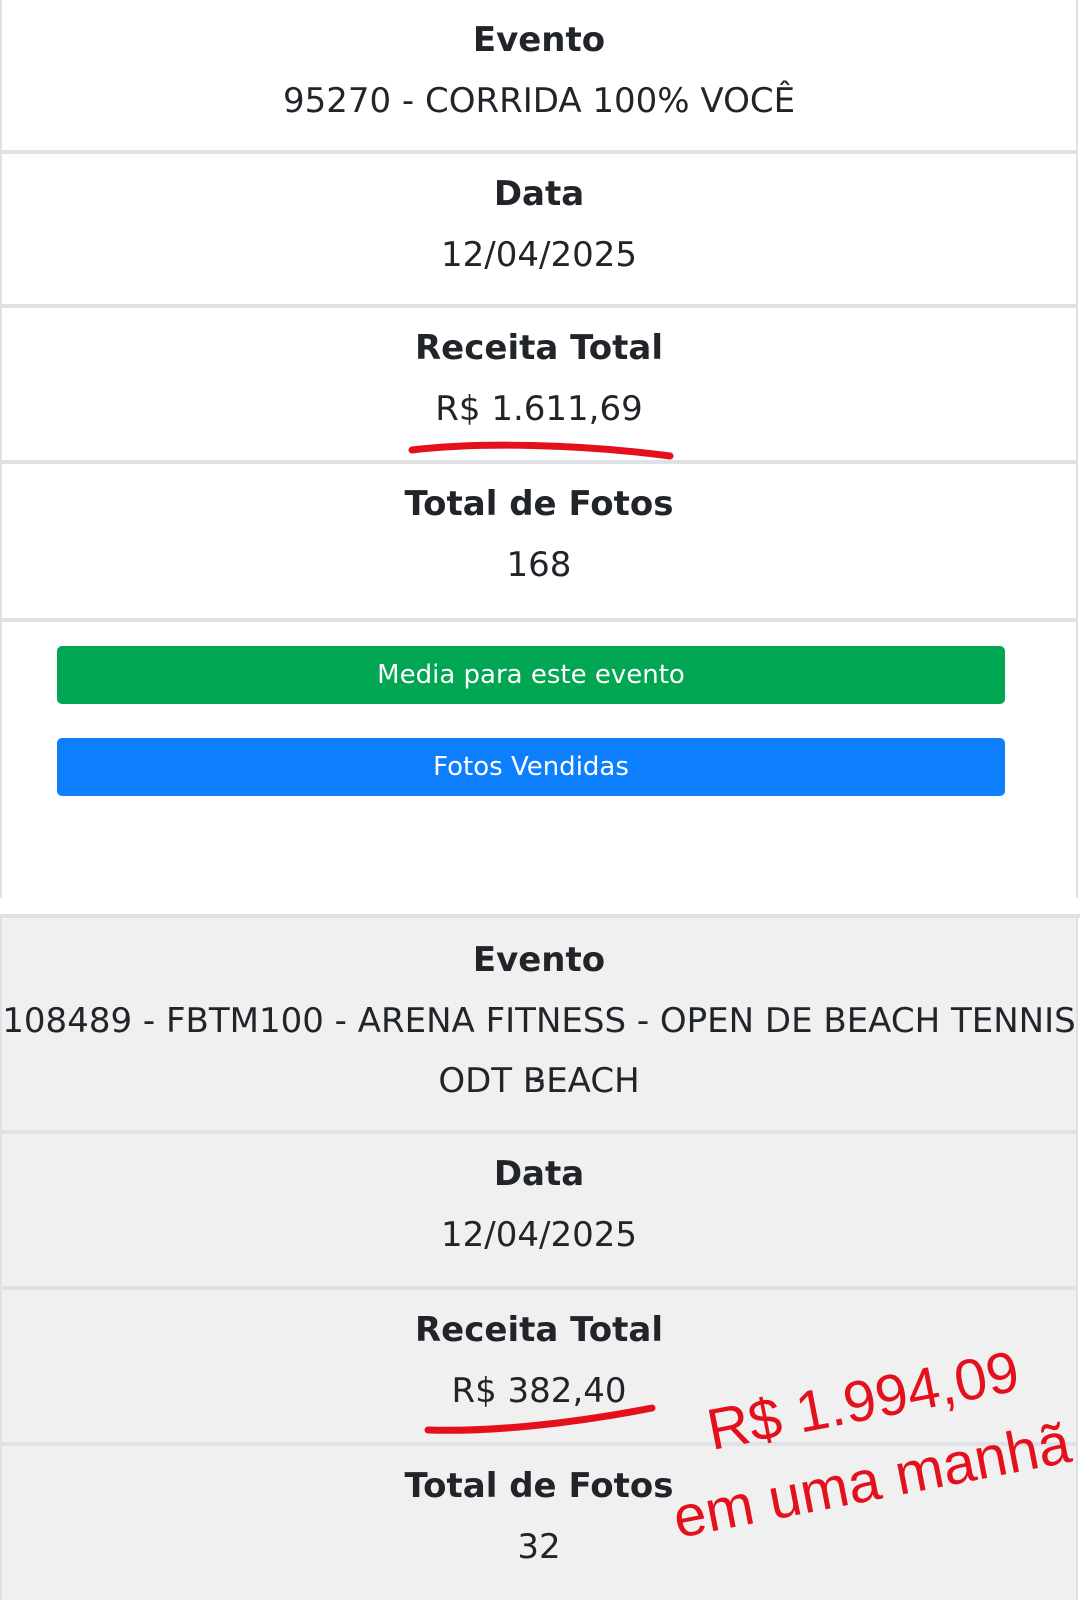 The width and height of the screenshot is (1080, 1600). I want to click on event-cell: Evento 95270 - CORRIDA 100% VOCÊ, so click(539, 77).